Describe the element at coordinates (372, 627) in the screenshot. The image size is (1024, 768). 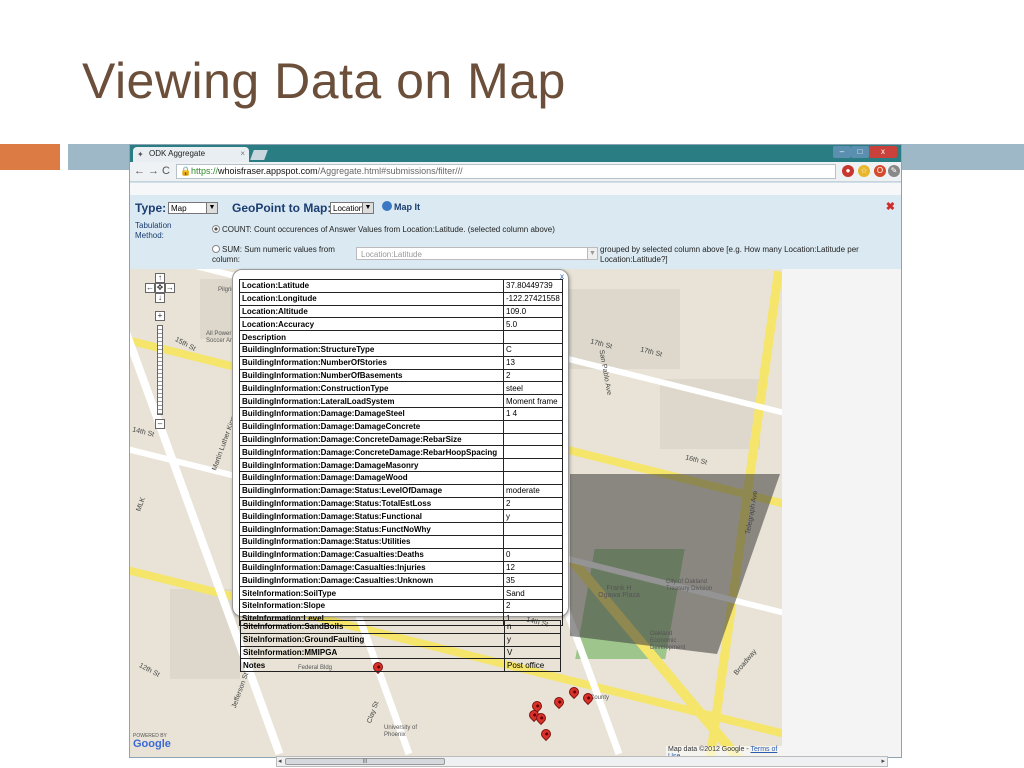
I see `attribute-key: SiteInformation:SandBoils` at that location.